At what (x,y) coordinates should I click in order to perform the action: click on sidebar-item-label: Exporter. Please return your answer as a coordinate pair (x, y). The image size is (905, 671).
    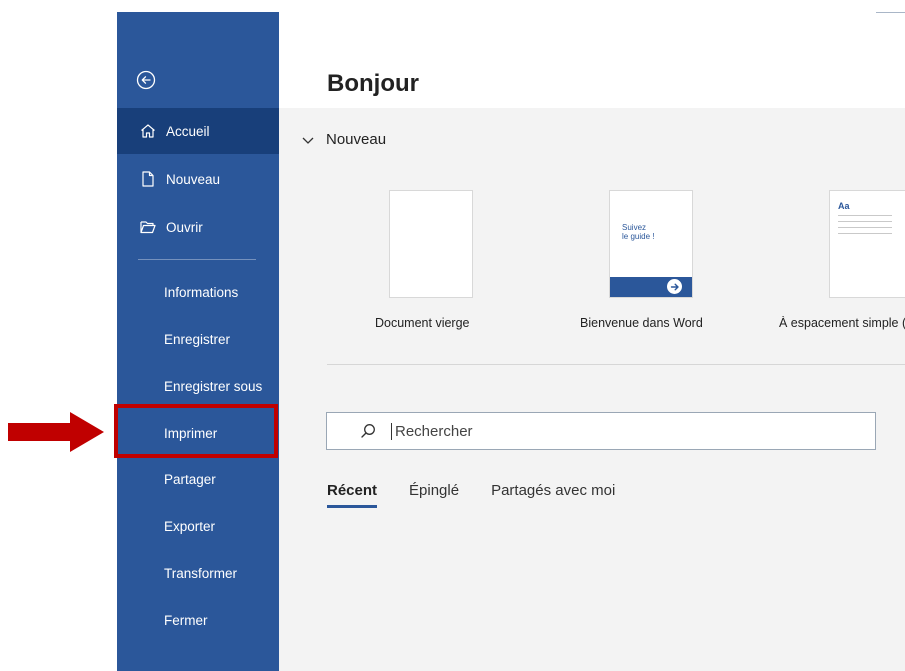
    Looking at the image, I should click on (190, 526).